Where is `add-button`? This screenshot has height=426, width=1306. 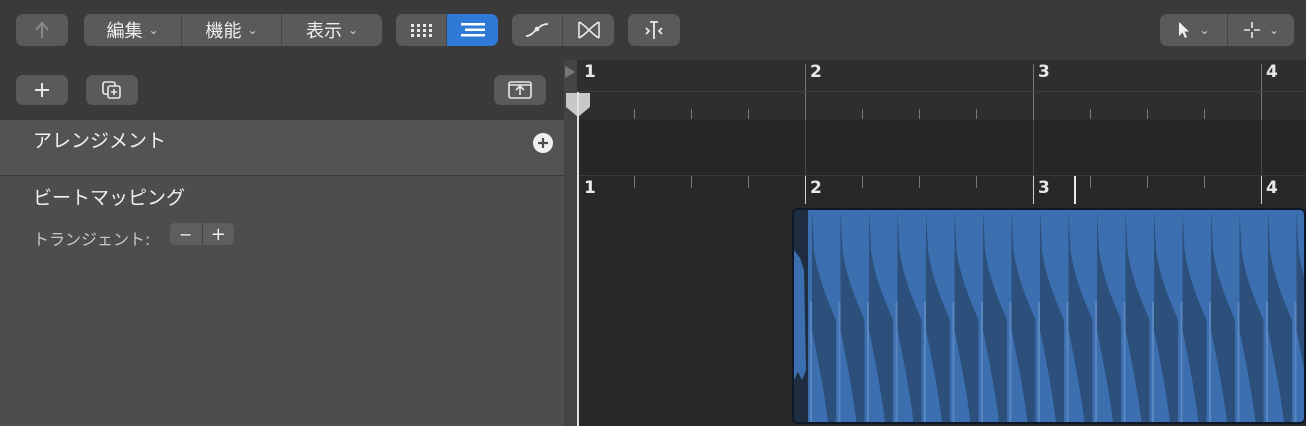
add-button is located at coordinates (42, 90).